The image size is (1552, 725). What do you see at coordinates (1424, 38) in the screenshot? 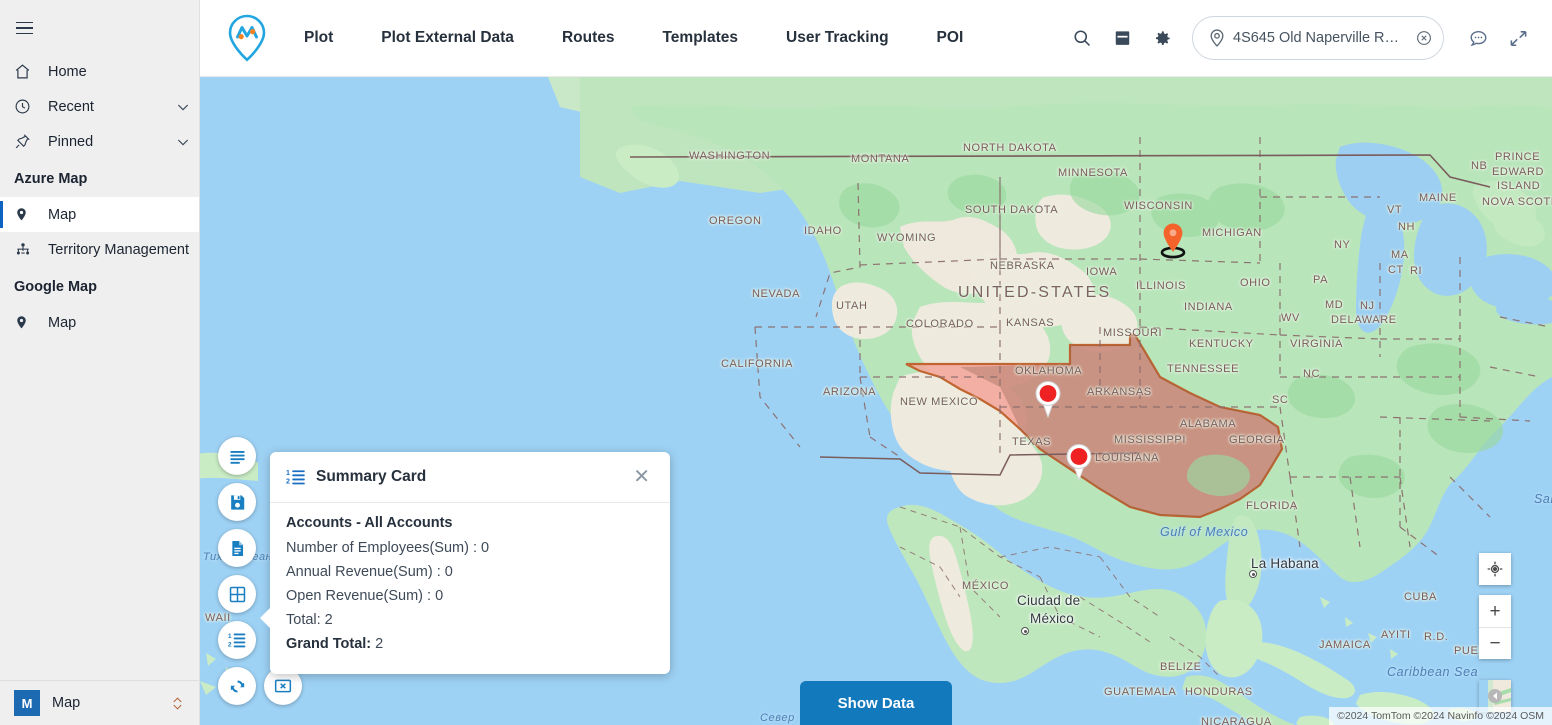
I see `clear-circle-icon` at bounding box center [1424, 38].